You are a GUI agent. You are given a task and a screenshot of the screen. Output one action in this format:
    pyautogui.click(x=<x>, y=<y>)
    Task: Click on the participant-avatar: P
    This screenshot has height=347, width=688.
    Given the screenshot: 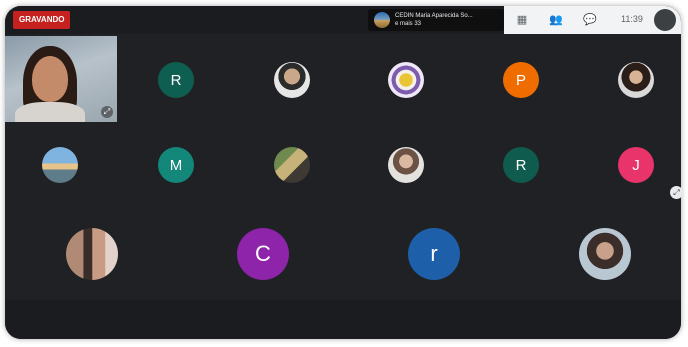 What is the action you would take?
    pyautogui.click(x=521, y=80)
    